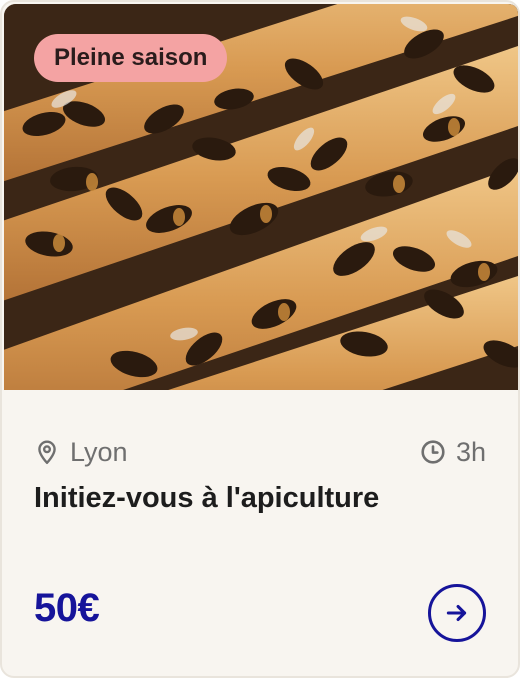  What do you see at coordinates (131, 58) in the screenshot?
I see `season-badge: Pleine saison` at bounding box center [131, 58].